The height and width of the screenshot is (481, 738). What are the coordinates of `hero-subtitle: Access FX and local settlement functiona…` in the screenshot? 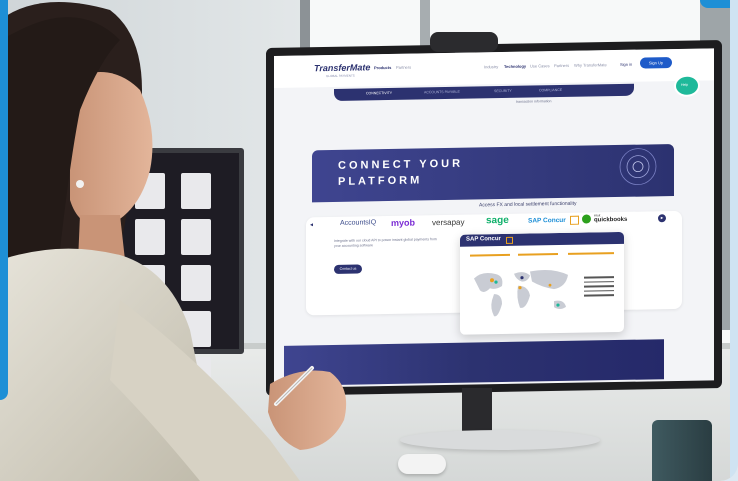 It's located at (528, 204).